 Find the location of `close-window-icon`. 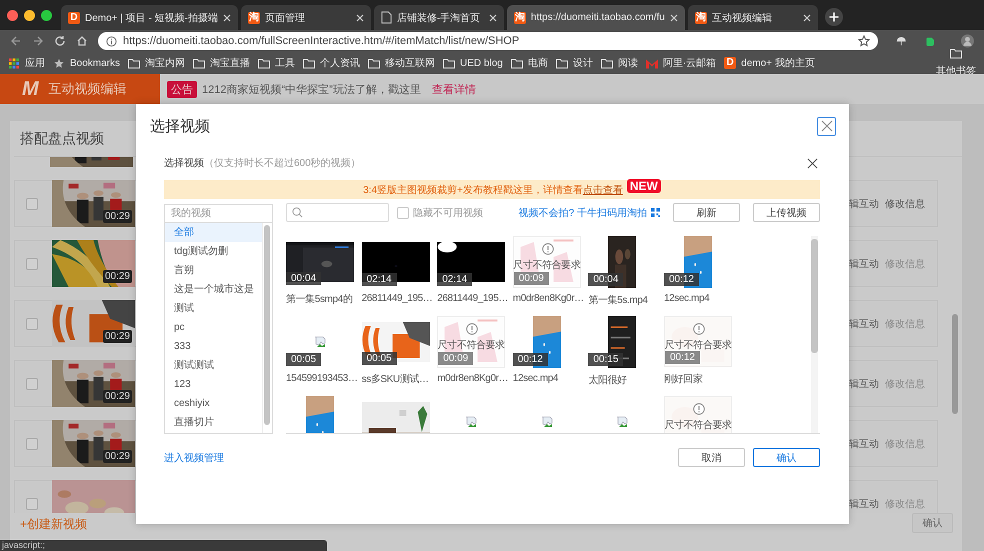

close-window-icon is located at coordinates (12, 15).